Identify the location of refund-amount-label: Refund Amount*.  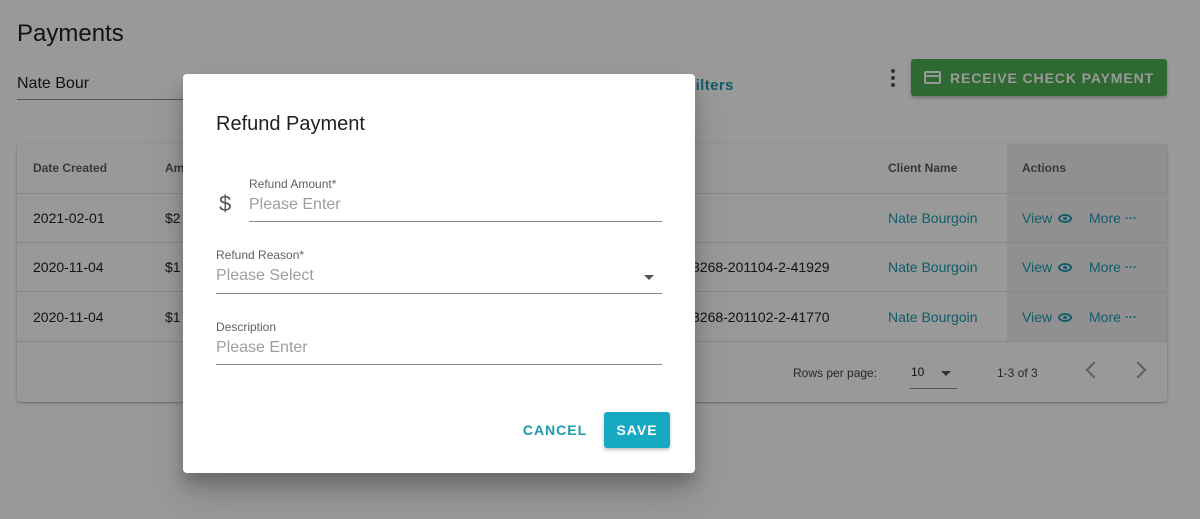
(293, 184).